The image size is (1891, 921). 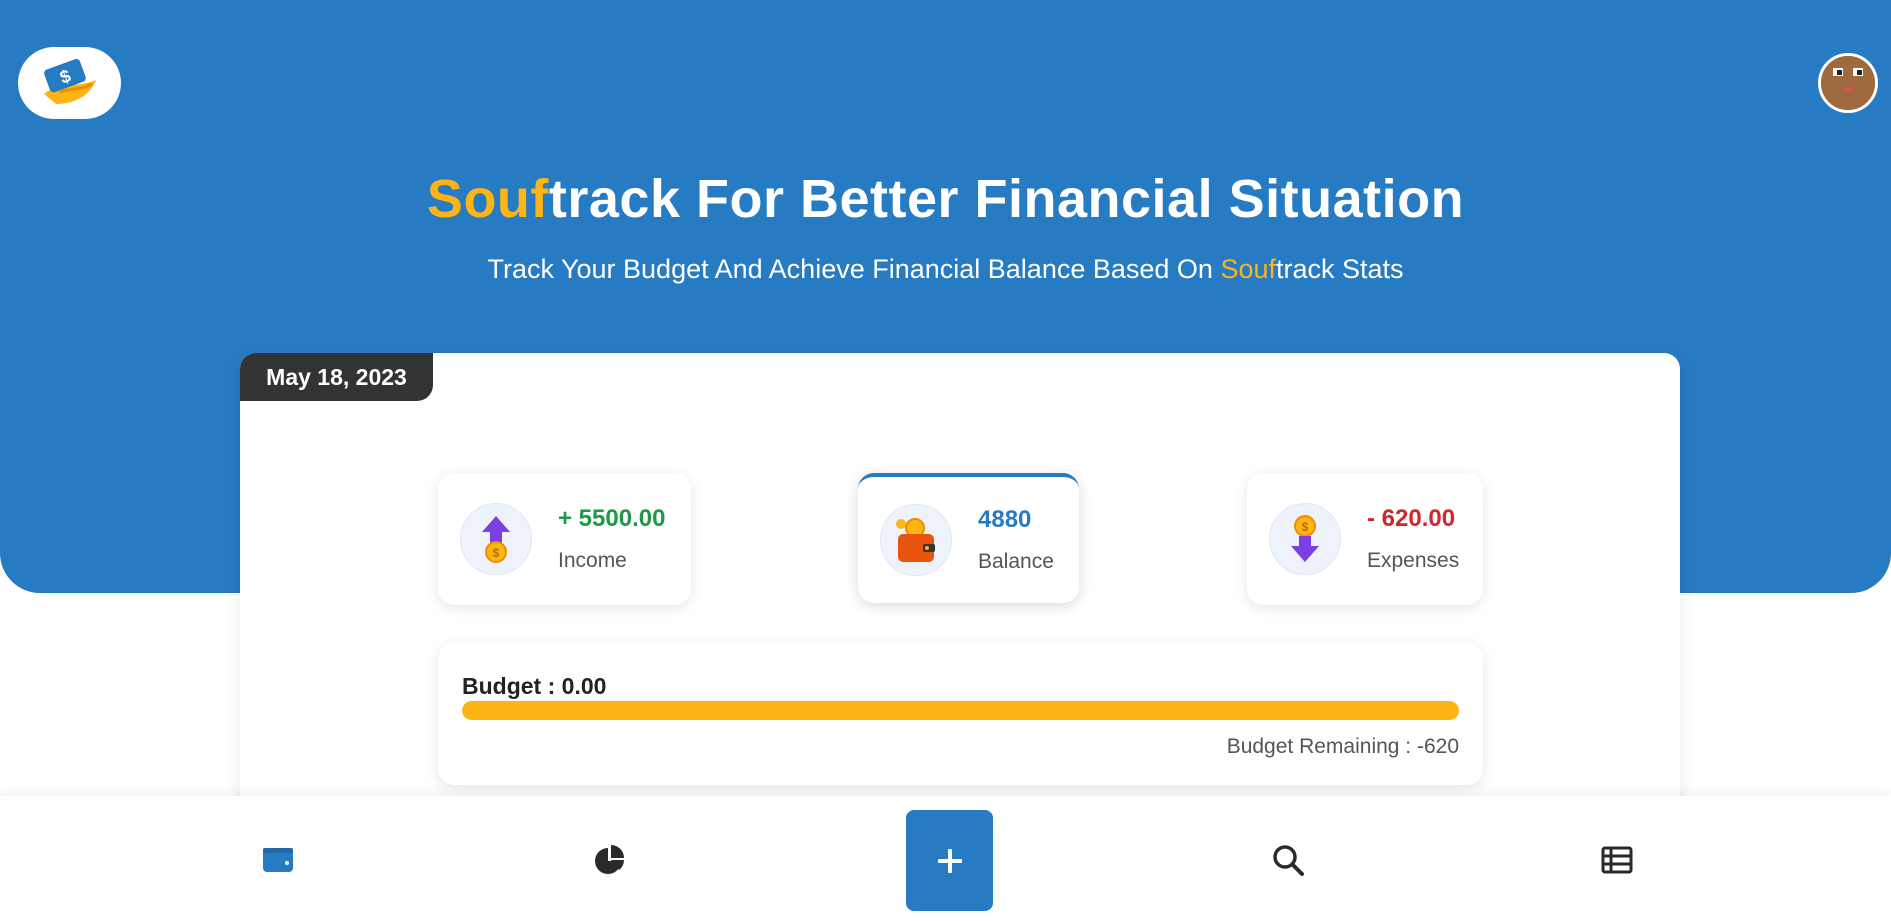 What do you see at coordinates (1342, 746) in the screenshot?
I see `budget-remaining: Budget Remaining : -620` at bounding box center [1342, 746].